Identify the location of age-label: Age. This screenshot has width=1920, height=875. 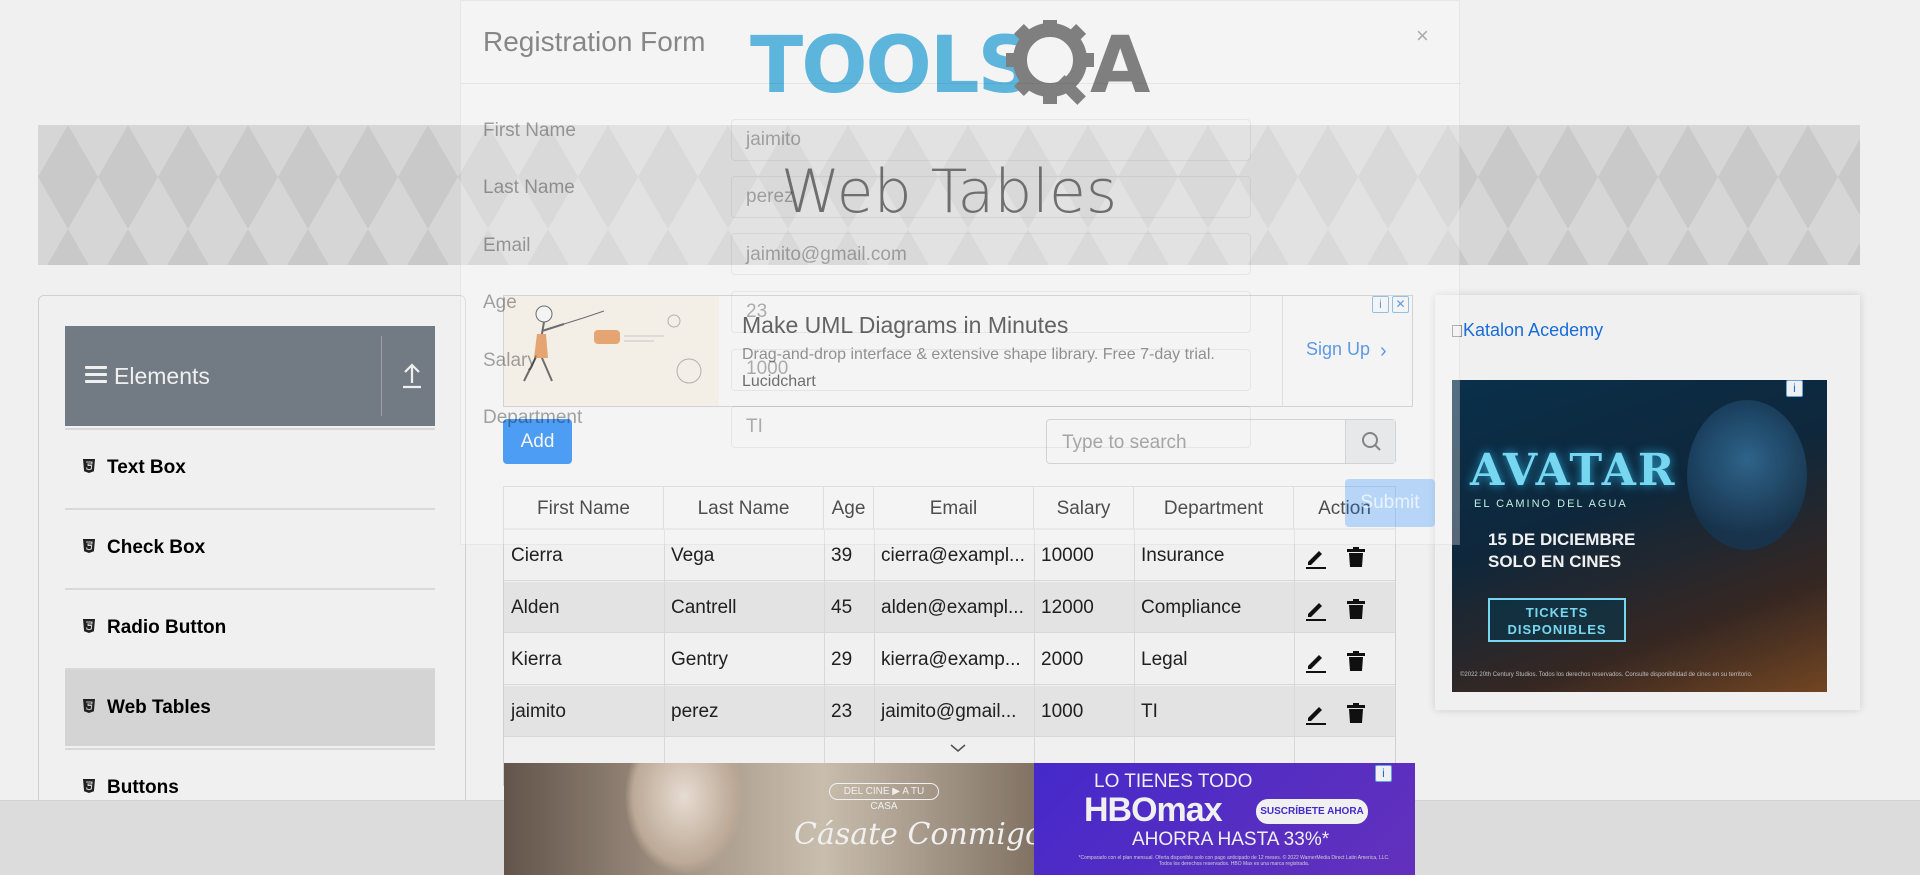
(500, 302).